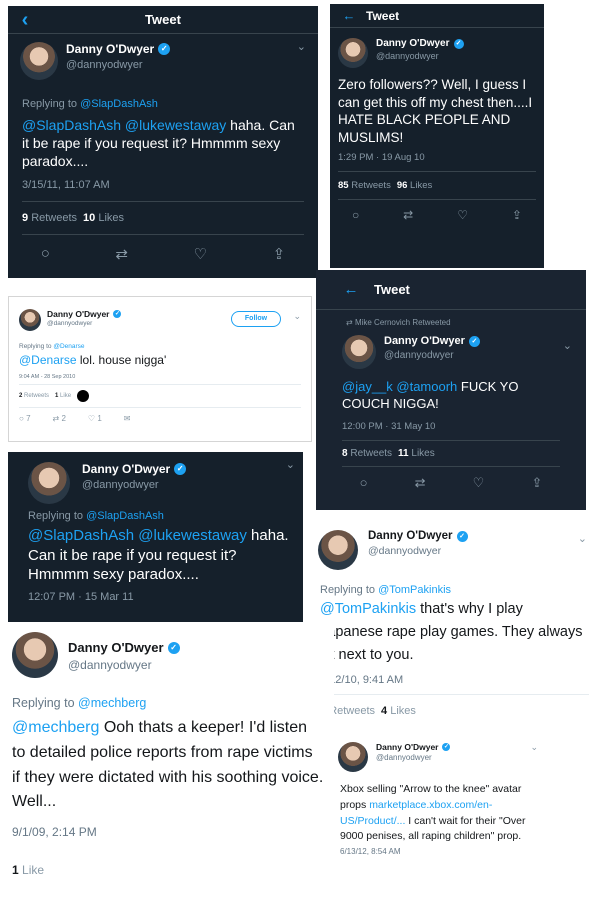 The image size is (599, 900). Describe the element at coordinates (437, 158) in the screenshot. I see `timestamp: 1:29 PM · 19 Aug 10` at that location.